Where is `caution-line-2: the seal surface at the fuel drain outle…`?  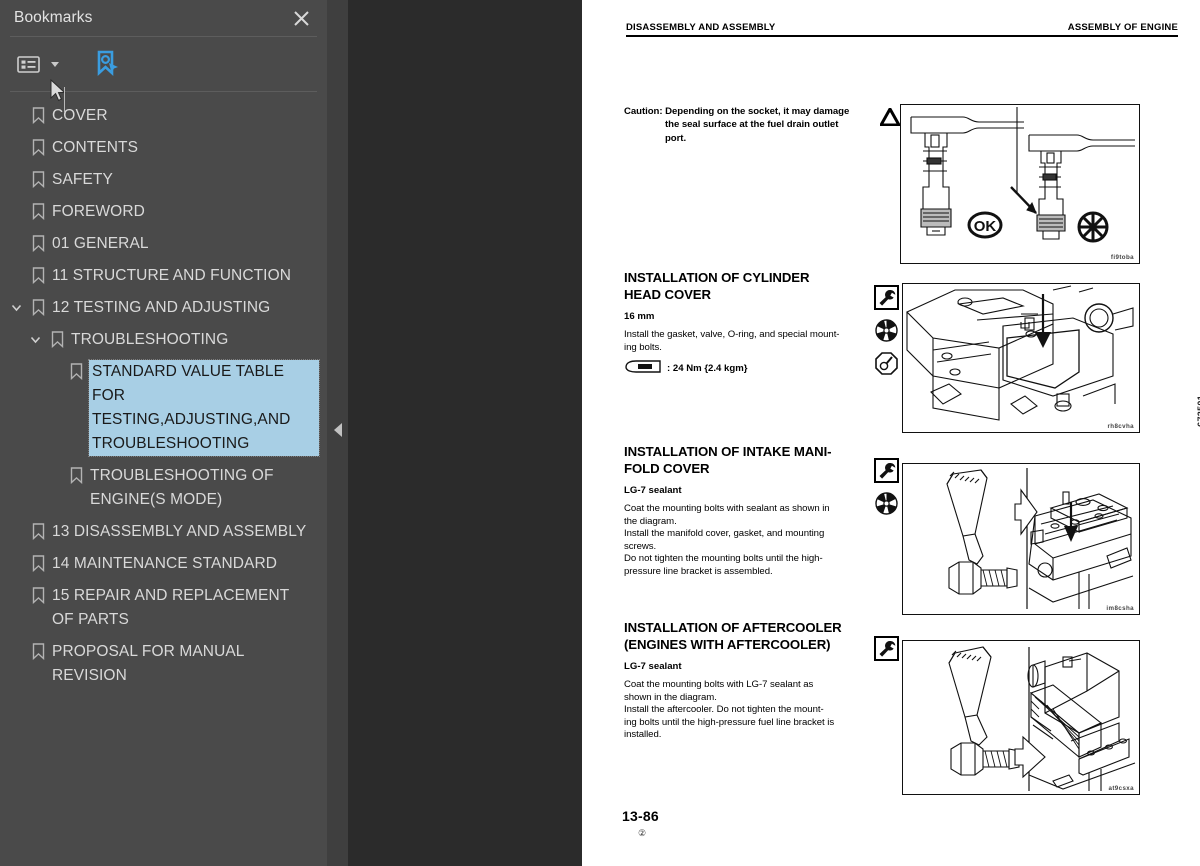
caution-line-2: the seal surface at the fuel drain outle… is located at coordinates (752, 125).